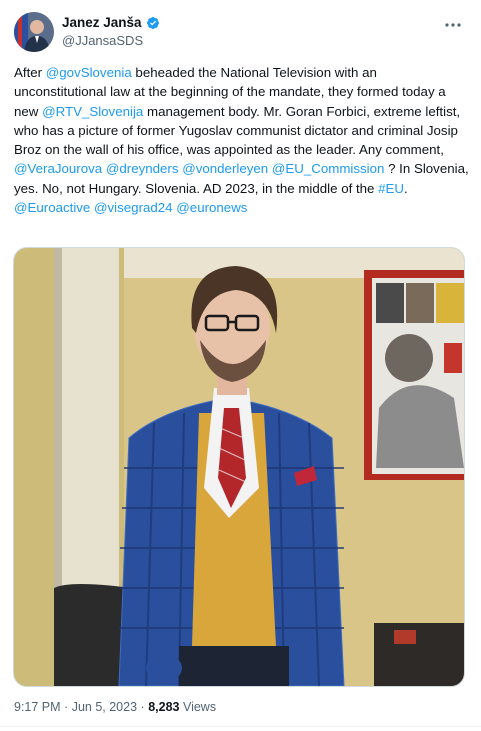 This screenshot has width=481, height=731. Describe the element at coordinates (102, 22) in the screenshot. I see `display-name: Janez Janša` at that location.